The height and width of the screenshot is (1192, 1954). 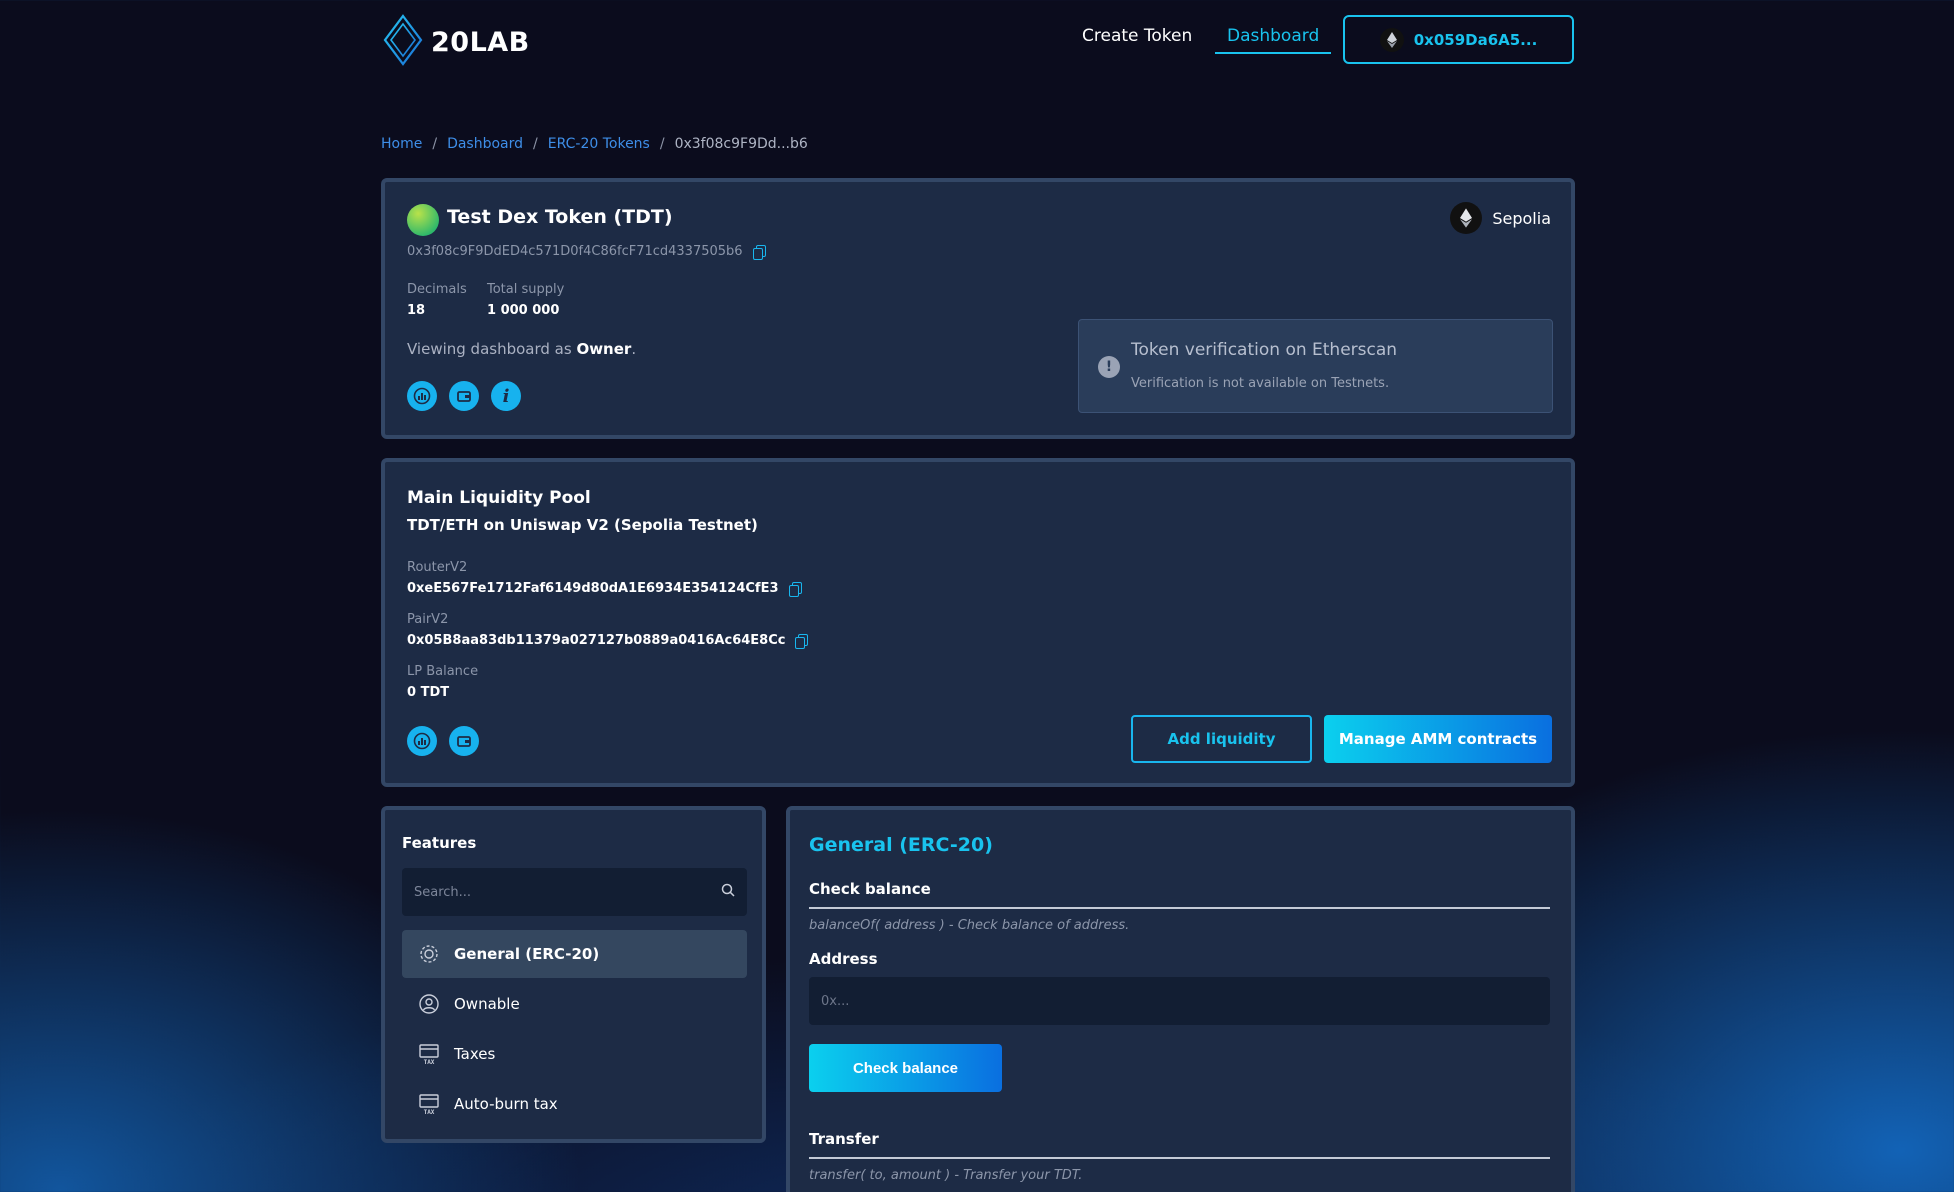 I want to click on user-circle-icon, so click(x=429, y=1004).